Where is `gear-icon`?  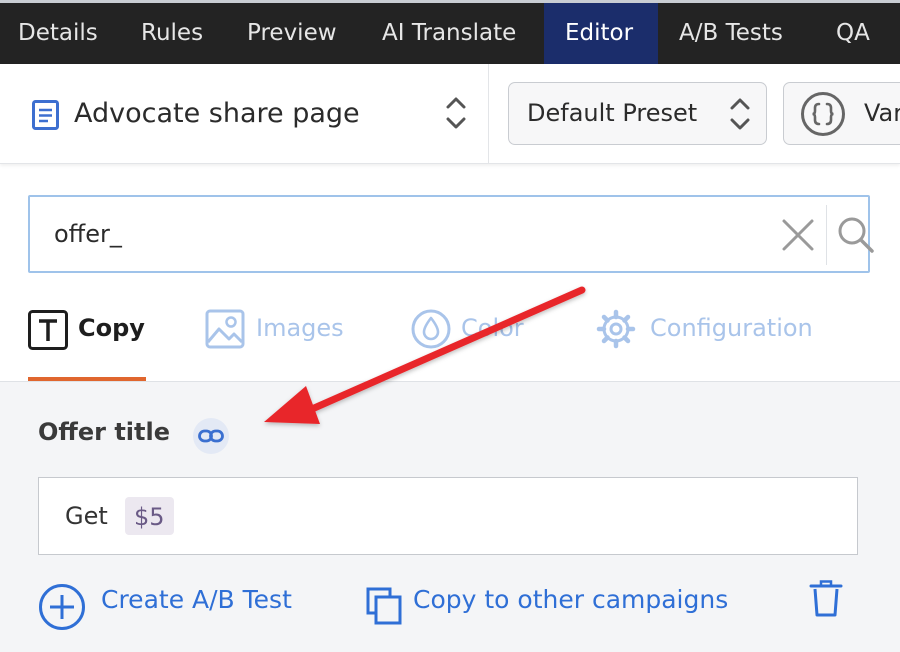
gear-icon is located at coordinates (616, 329).